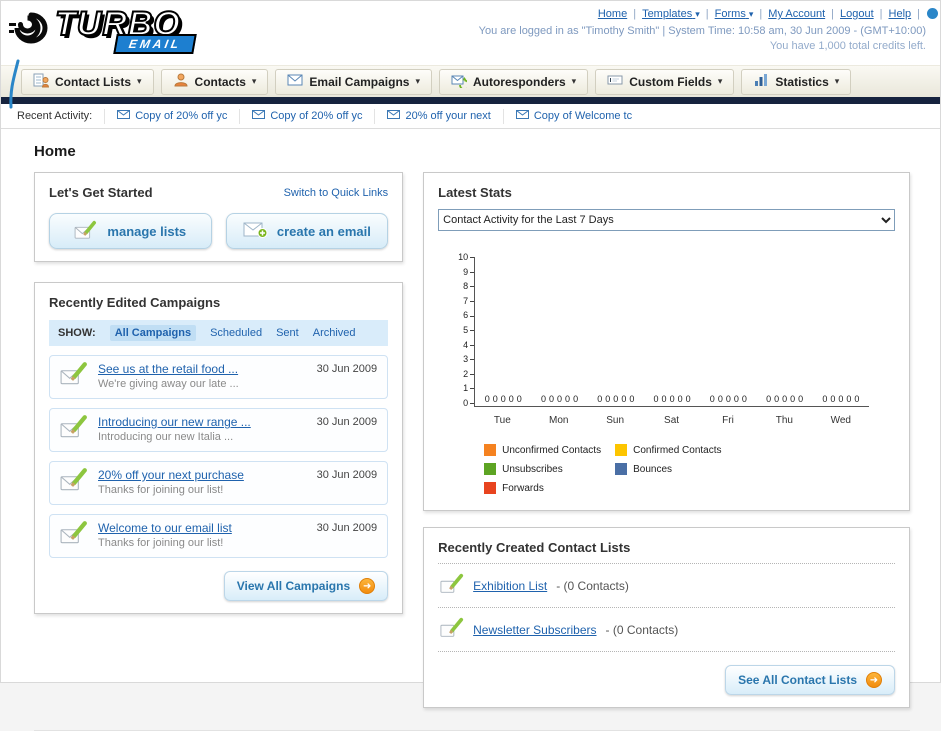  What do you see at coordinates (612, 14) in the screenshot?
I see `top-link-home: Home` at bounding box center [612, 14].